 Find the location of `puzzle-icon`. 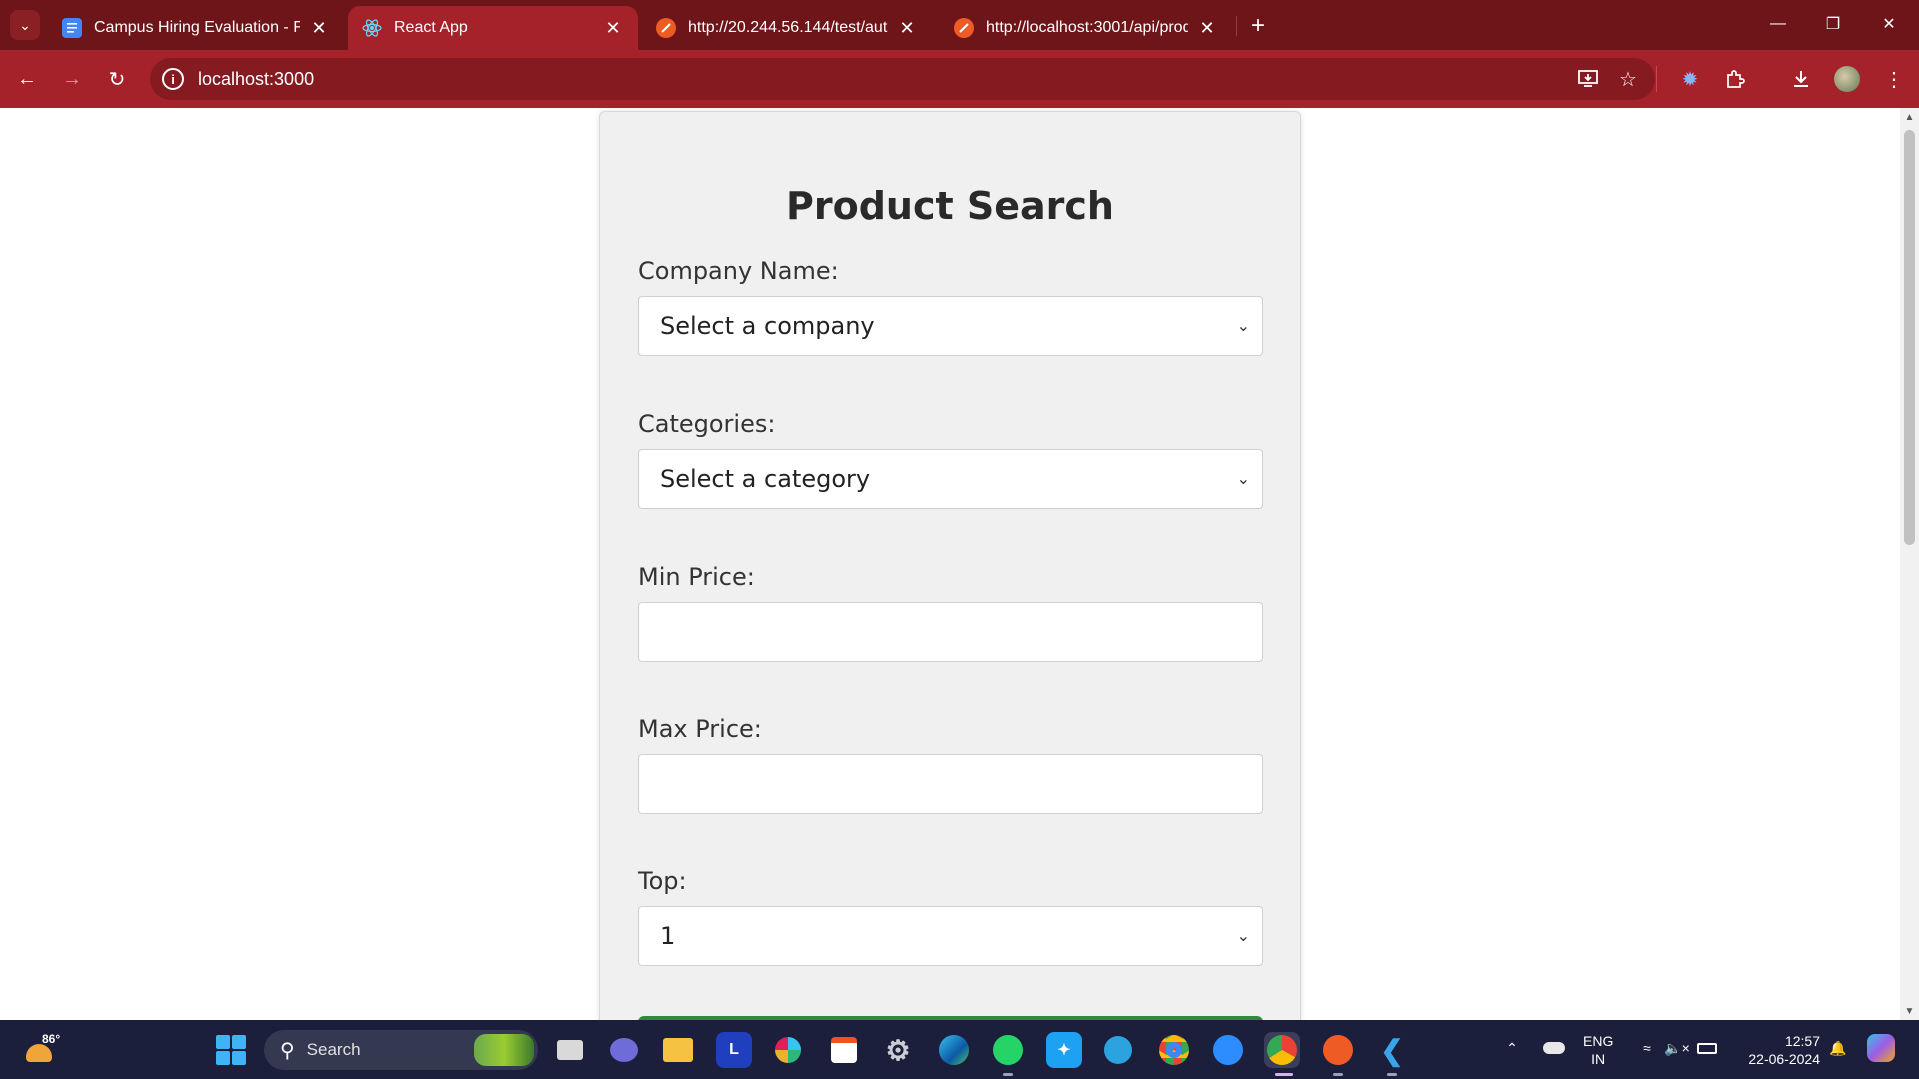

puzzle-icon is located at coordinates (1736, 79).